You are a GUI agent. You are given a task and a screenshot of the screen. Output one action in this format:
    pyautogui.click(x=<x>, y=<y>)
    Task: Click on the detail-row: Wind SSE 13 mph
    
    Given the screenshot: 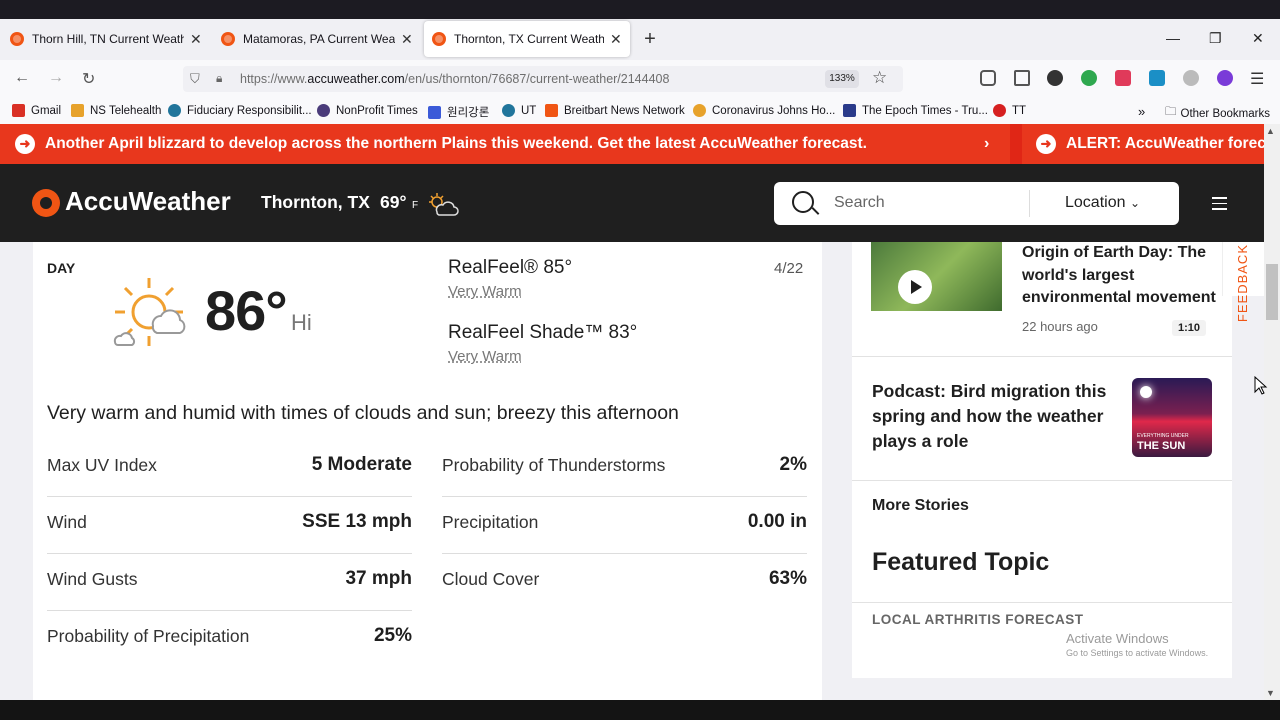 What is the action you would take?
    pyautogui.click(x=229, y=525)
    